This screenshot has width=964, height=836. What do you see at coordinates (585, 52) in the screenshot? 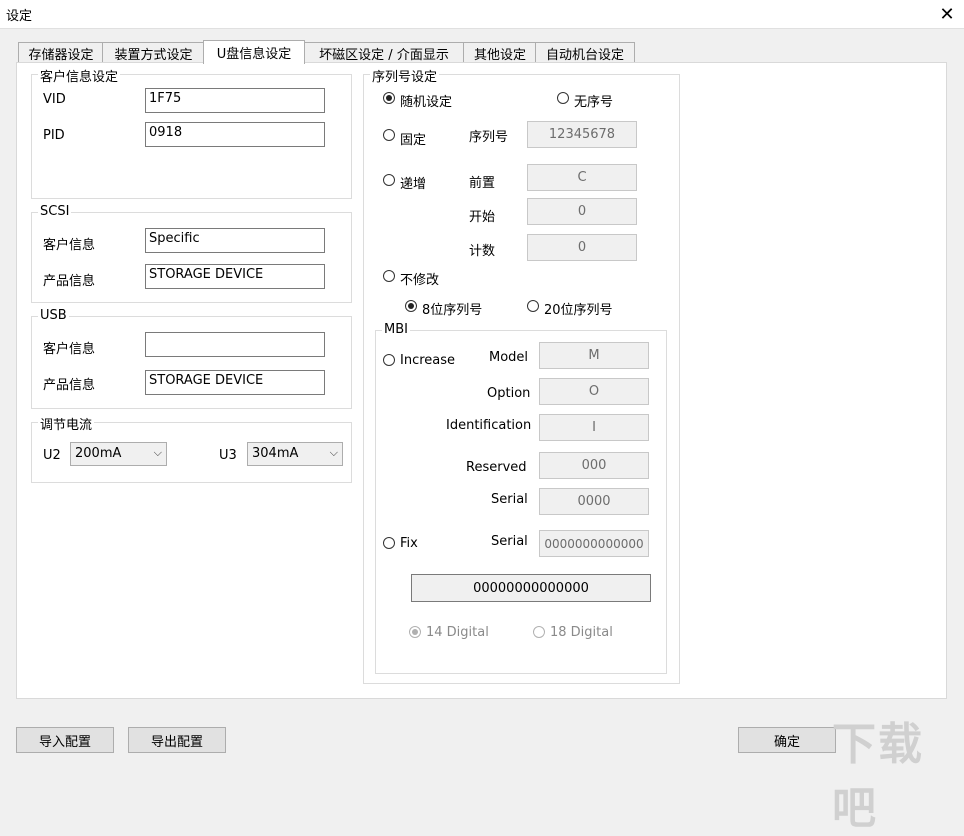
I see `tab-auto-machine: 自动机台设定` at bounding box center [585, 52].